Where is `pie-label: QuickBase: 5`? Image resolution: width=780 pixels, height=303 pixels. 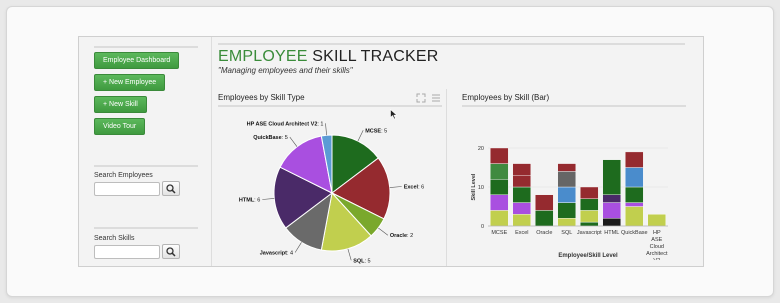
pie-label: QuickBase: 5 is located at coordinates (270, 138).